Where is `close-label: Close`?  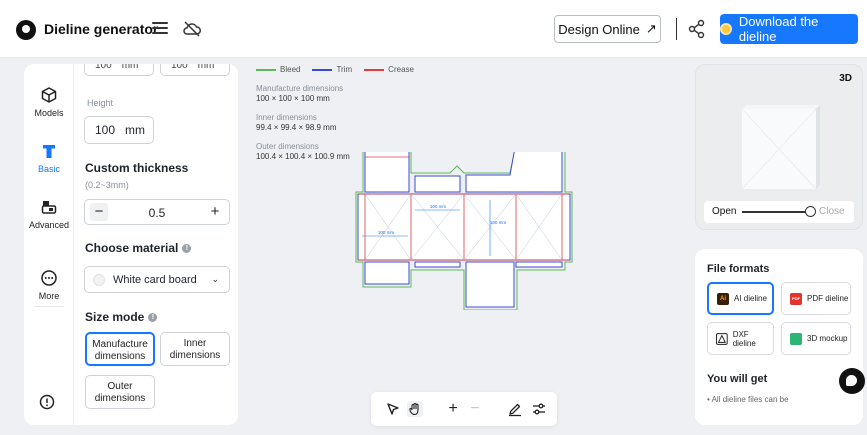 close-label: Close is located at coordinates (832, 211).